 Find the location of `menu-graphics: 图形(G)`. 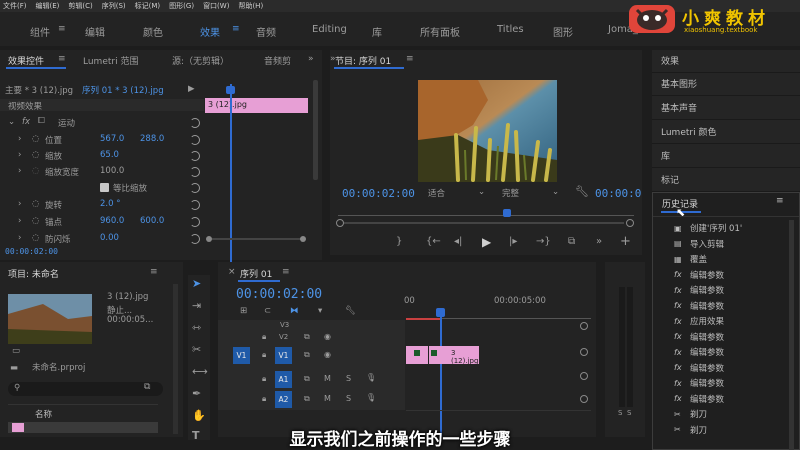

menu-graphics: 图形(G) is located at coordinates (181, 6).